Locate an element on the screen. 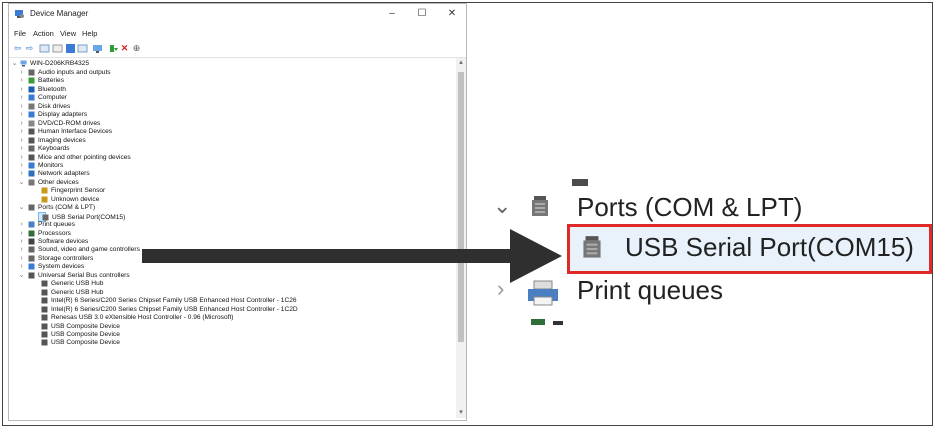 The height and width of the screenshot is (430, 937). keyboard-icon is located at coordinates (31, 148).